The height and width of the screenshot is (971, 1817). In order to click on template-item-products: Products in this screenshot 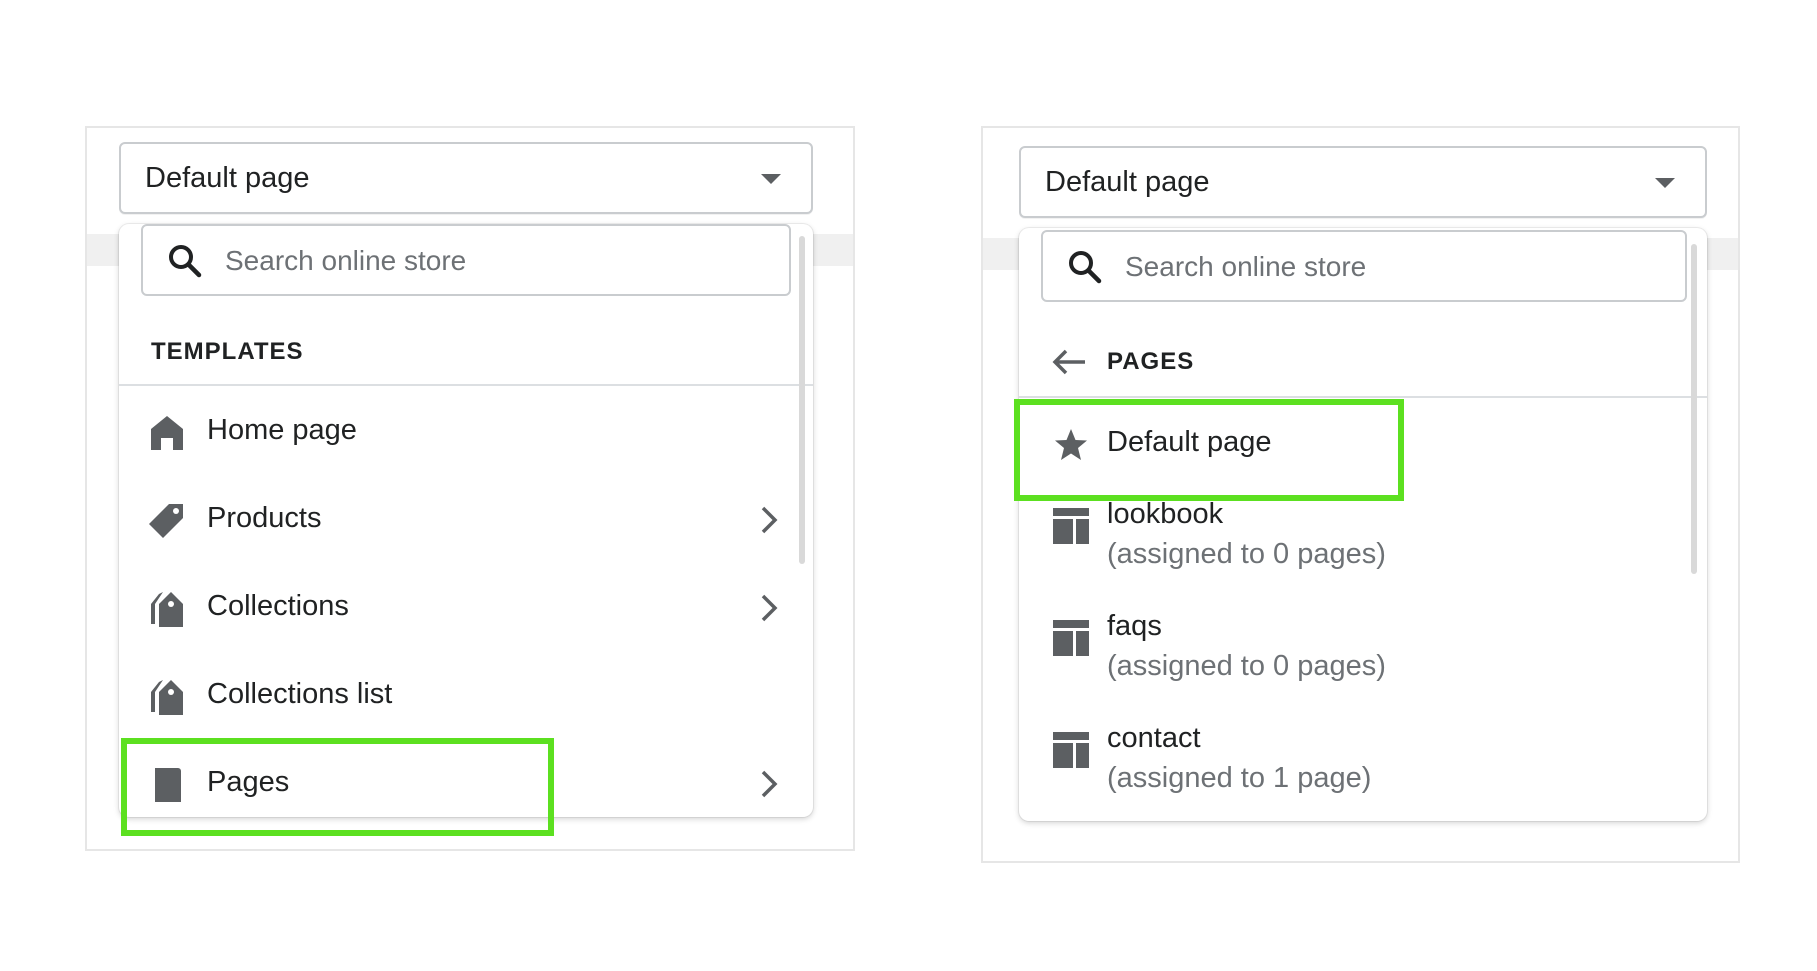, I will do `click(466, 520)`.